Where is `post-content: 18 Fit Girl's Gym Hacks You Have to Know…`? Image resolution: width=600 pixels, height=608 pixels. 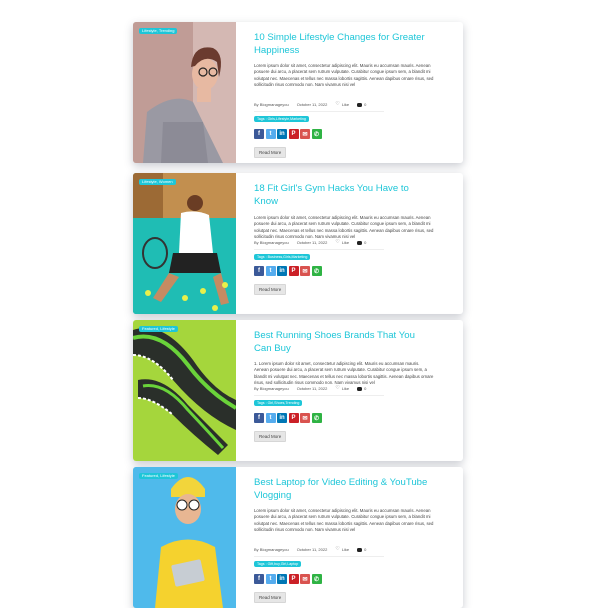 post-content: 18 Fit Girl's Gym Hacks You Have to Know… is located at coordinates (349, 243).